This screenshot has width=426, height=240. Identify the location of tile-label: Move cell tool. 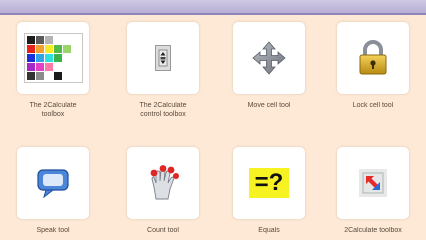
(269, 105).